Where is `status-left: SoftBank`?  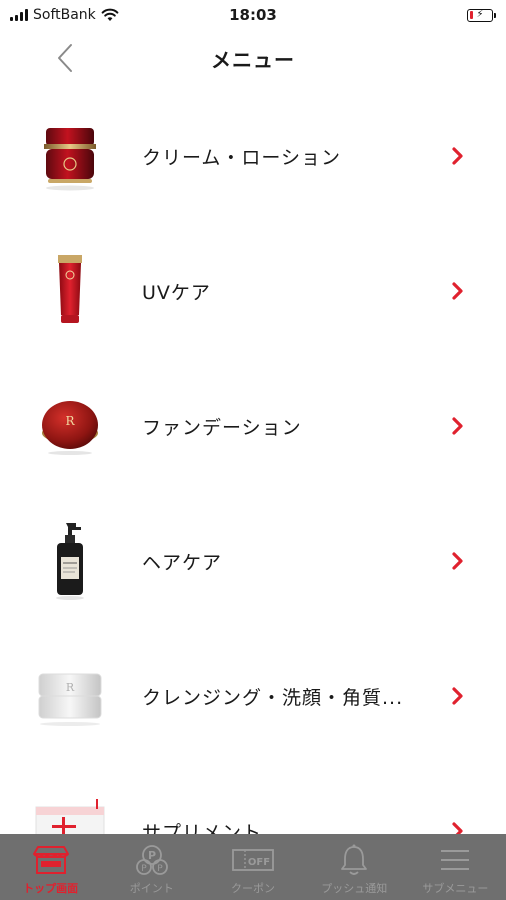 status-left: SoftBank is located at coordinates (64, 15).